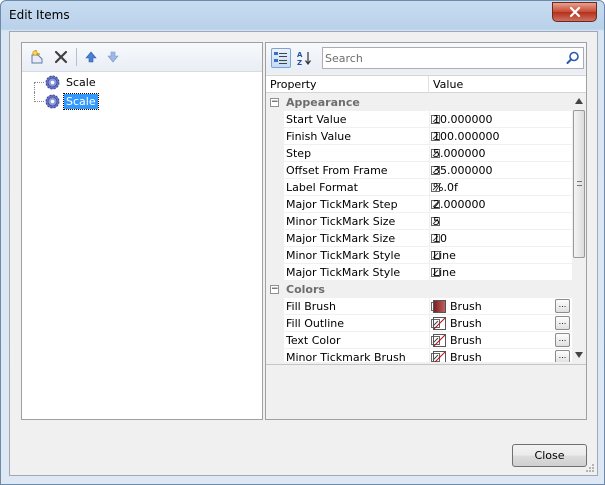  What do you see at coordinates (466, 323) in the screenshot?
I see `property-value: Brush` at bounding box center [466, 323].